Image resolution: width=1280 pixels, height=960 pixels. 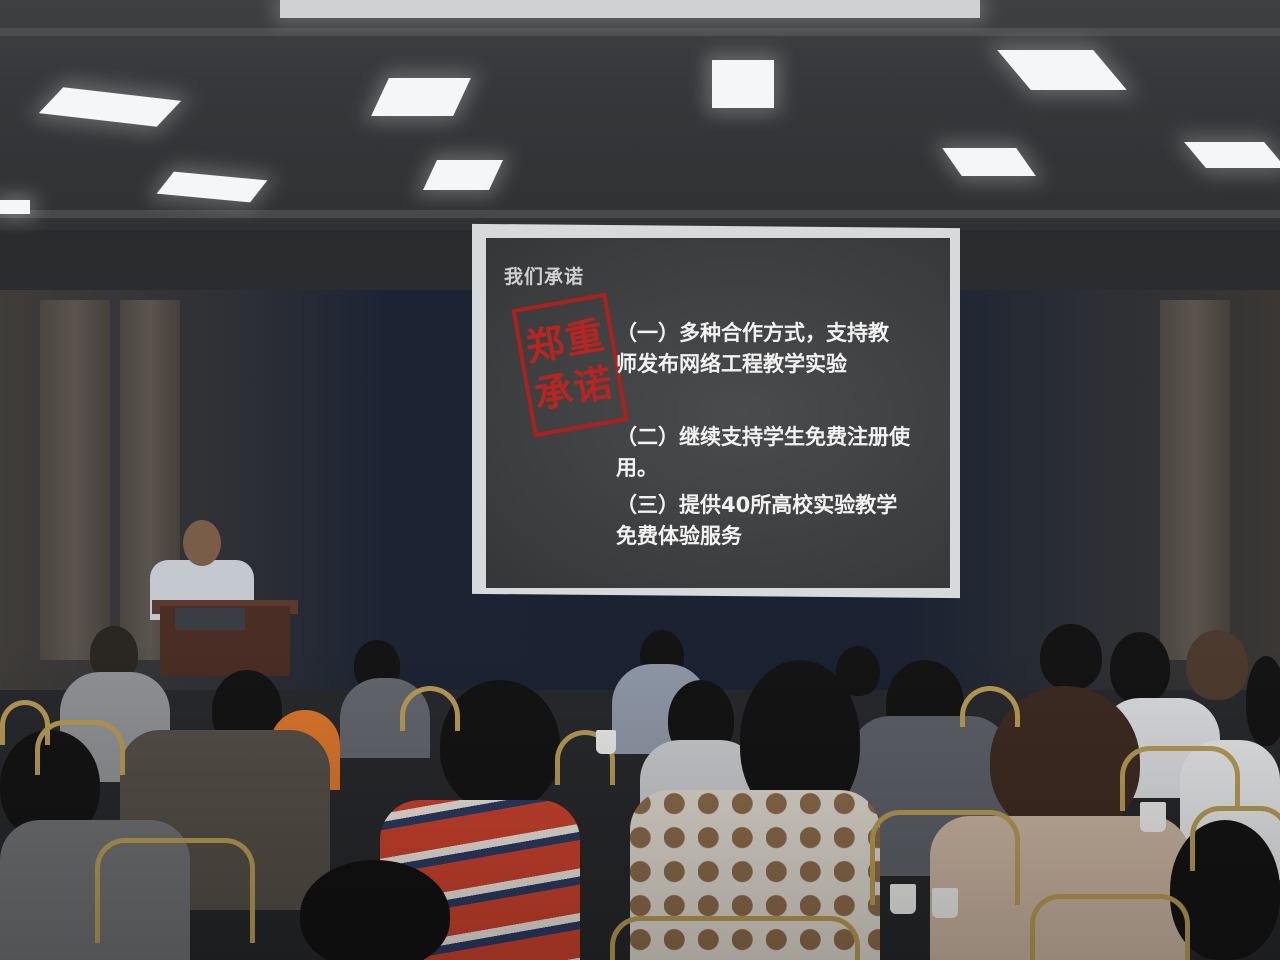 What do you see at coordinates (731, 364) in the screenshot?
I see `slide-item-1-line-2: 师发布网络工程教学实验` at bounding box center [731, 364].